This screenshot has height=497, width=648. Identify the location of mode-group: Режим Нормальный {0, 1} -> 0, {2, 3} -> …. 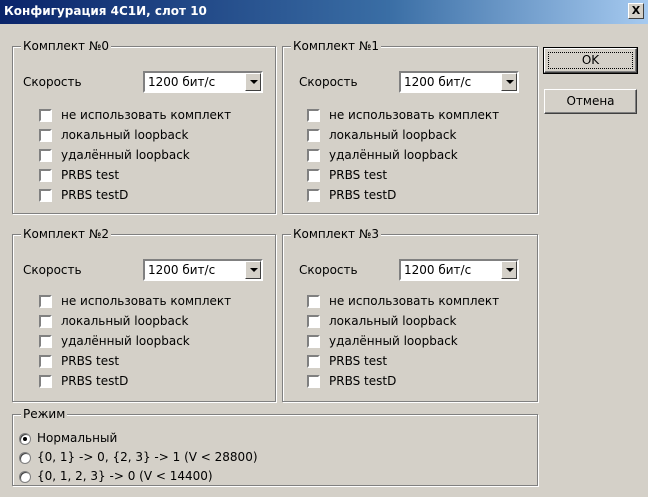
(275, 446).